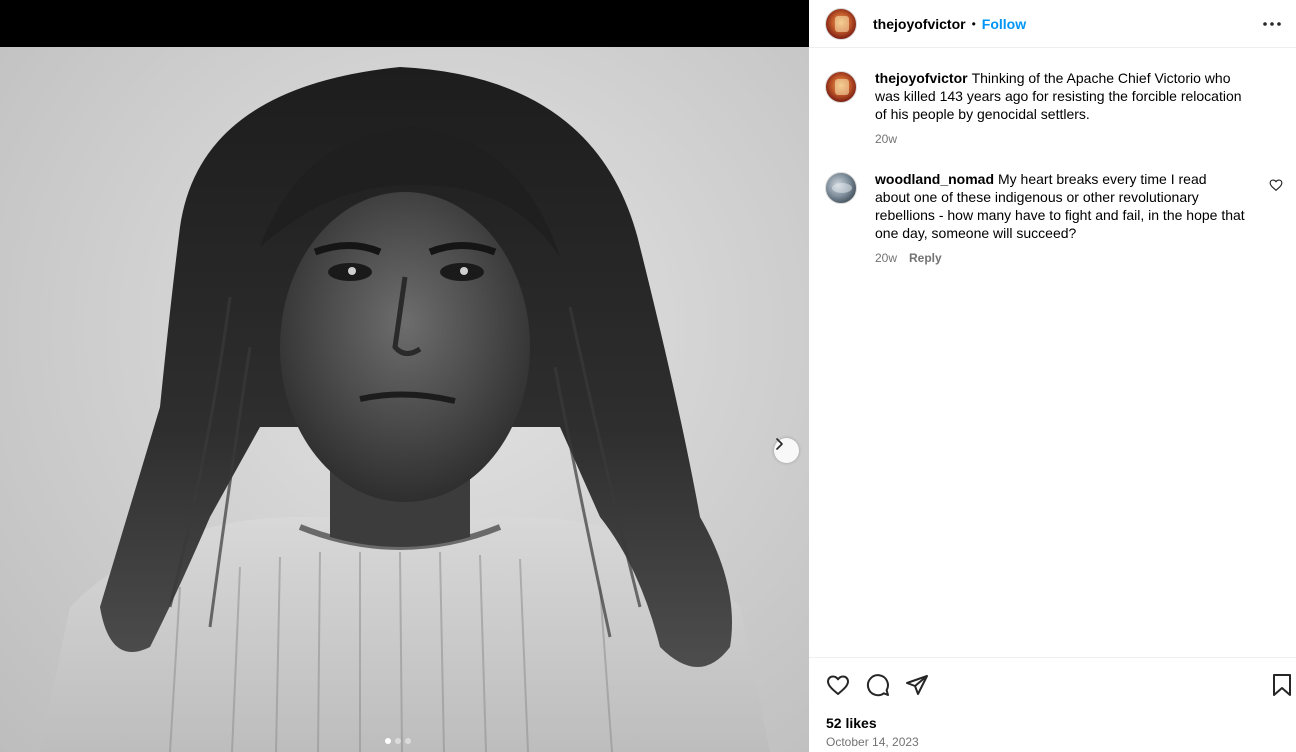  I want to click on comment-meta: 20w Reply, so click(1060, 258).